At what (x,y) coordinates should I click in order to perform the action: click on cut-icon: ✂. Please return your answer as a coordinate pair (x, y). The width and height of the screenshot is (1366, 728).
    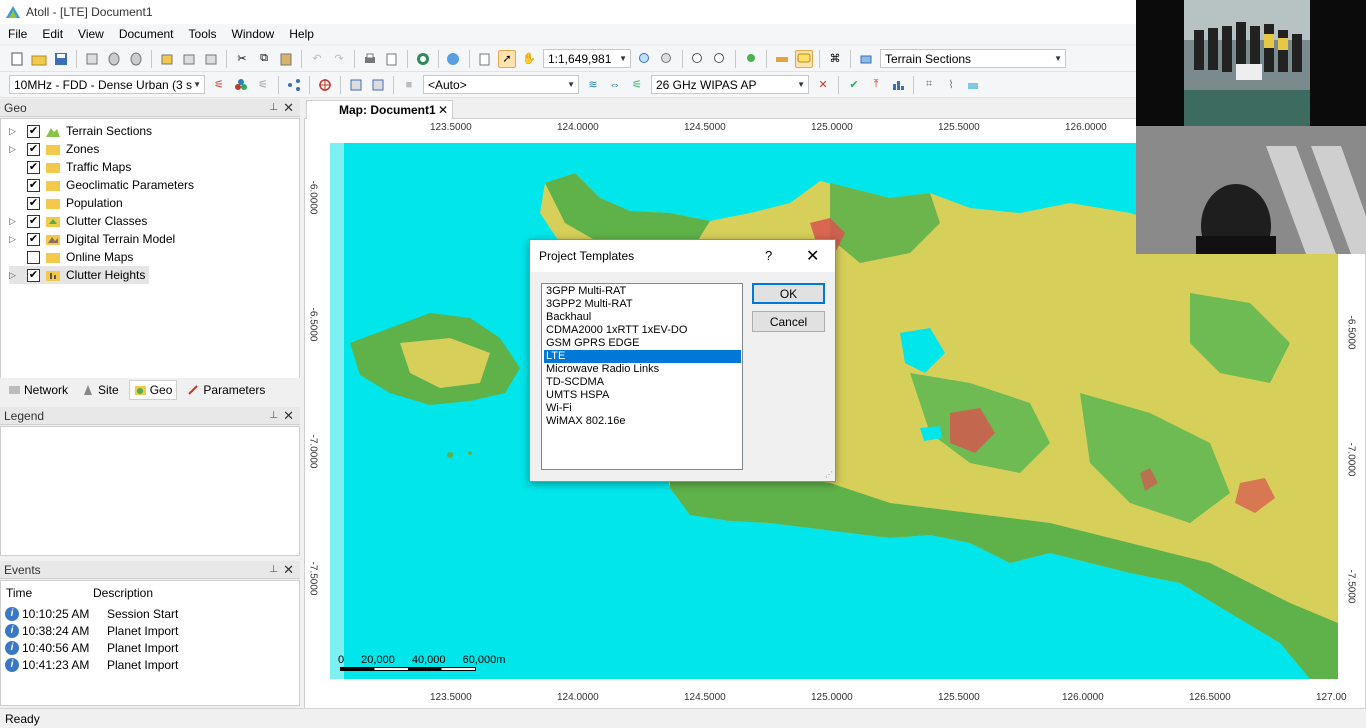
    Looking at the image, I should click on (242, 59).